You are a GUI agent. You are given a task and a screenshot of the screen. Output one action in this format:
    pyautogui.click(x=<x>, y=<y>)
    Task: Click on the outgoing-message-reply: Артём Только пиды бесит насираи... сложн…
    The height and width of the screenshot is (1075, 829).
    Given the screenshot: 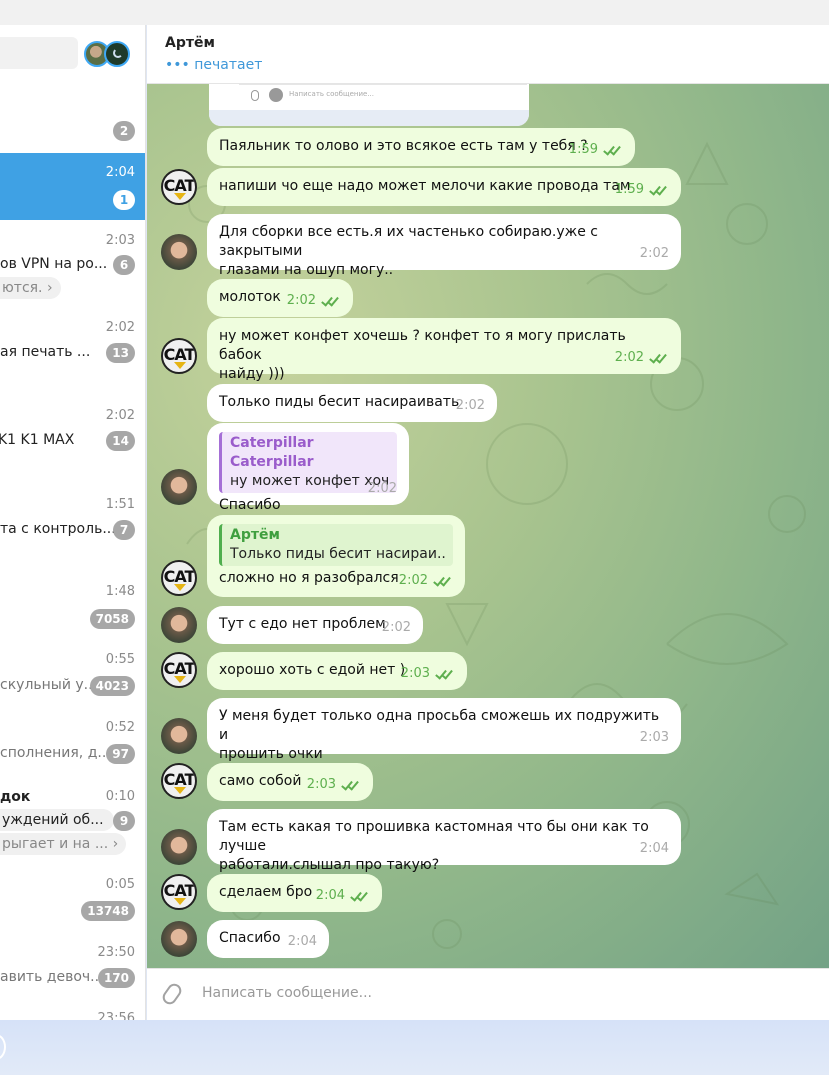 What is the action you would take?
    pyautogui.click(x=336, y=556)
    